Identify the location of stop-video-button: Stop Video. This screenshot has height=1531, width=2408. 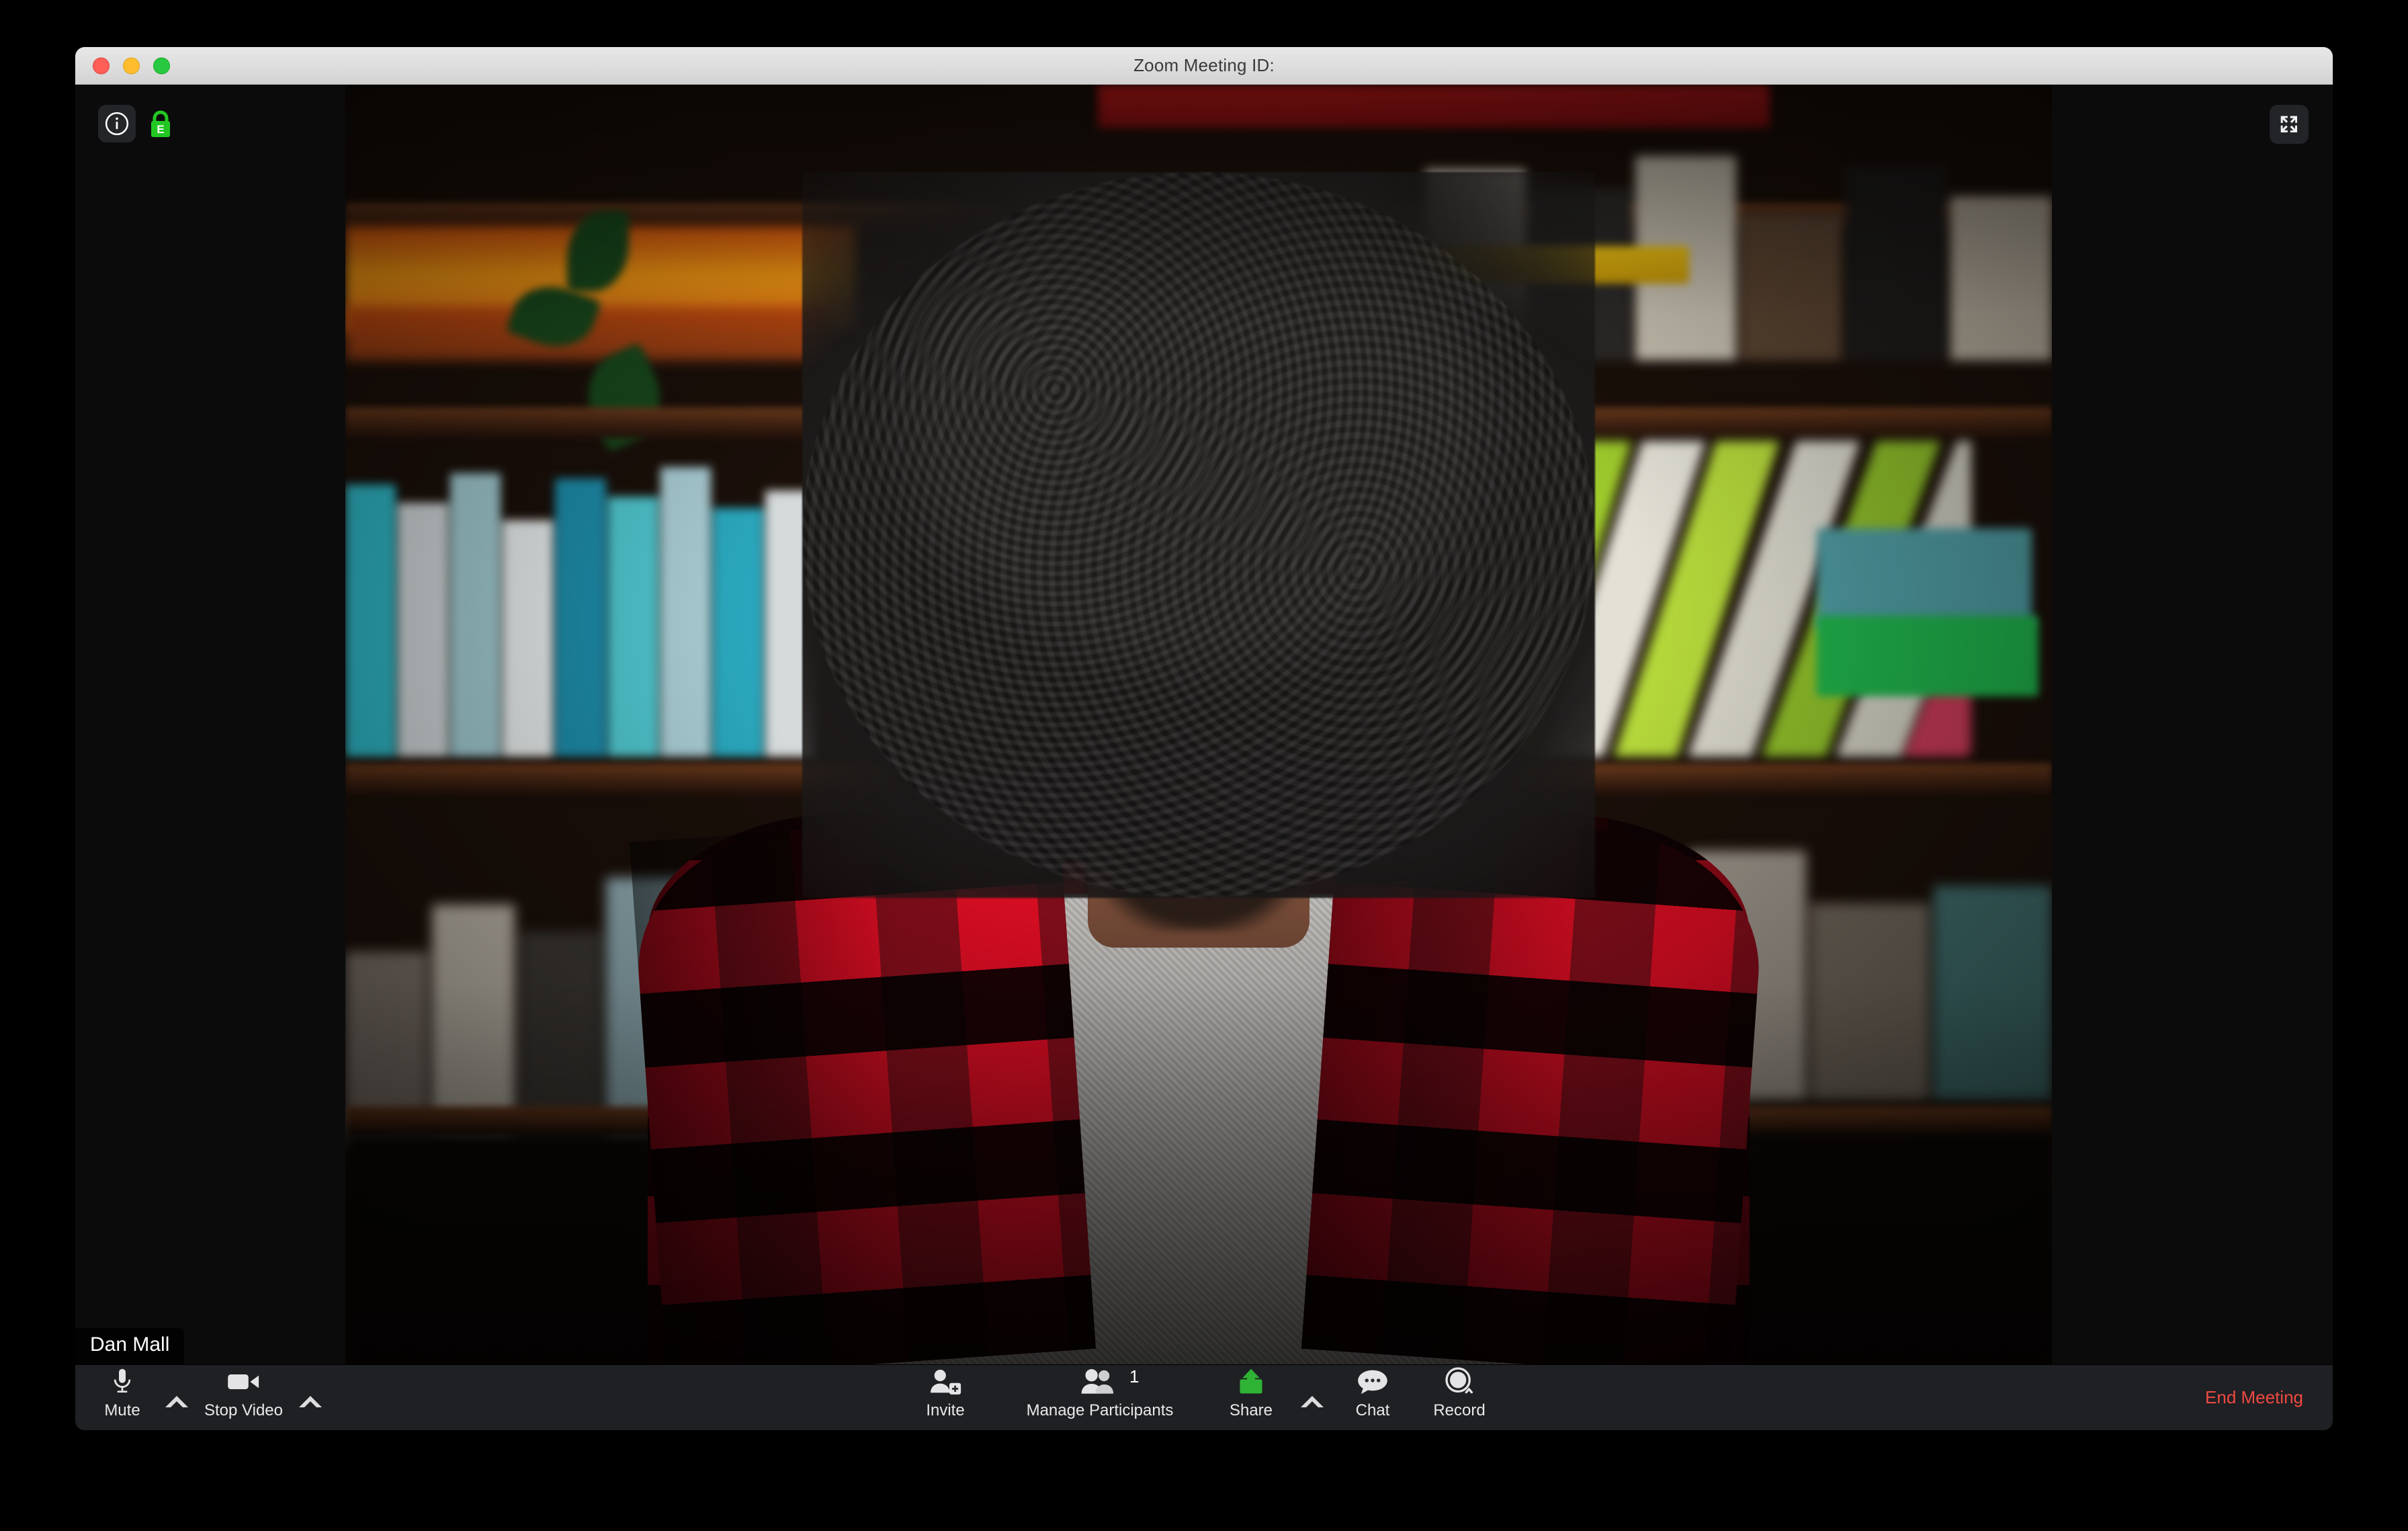
(244, 1392).